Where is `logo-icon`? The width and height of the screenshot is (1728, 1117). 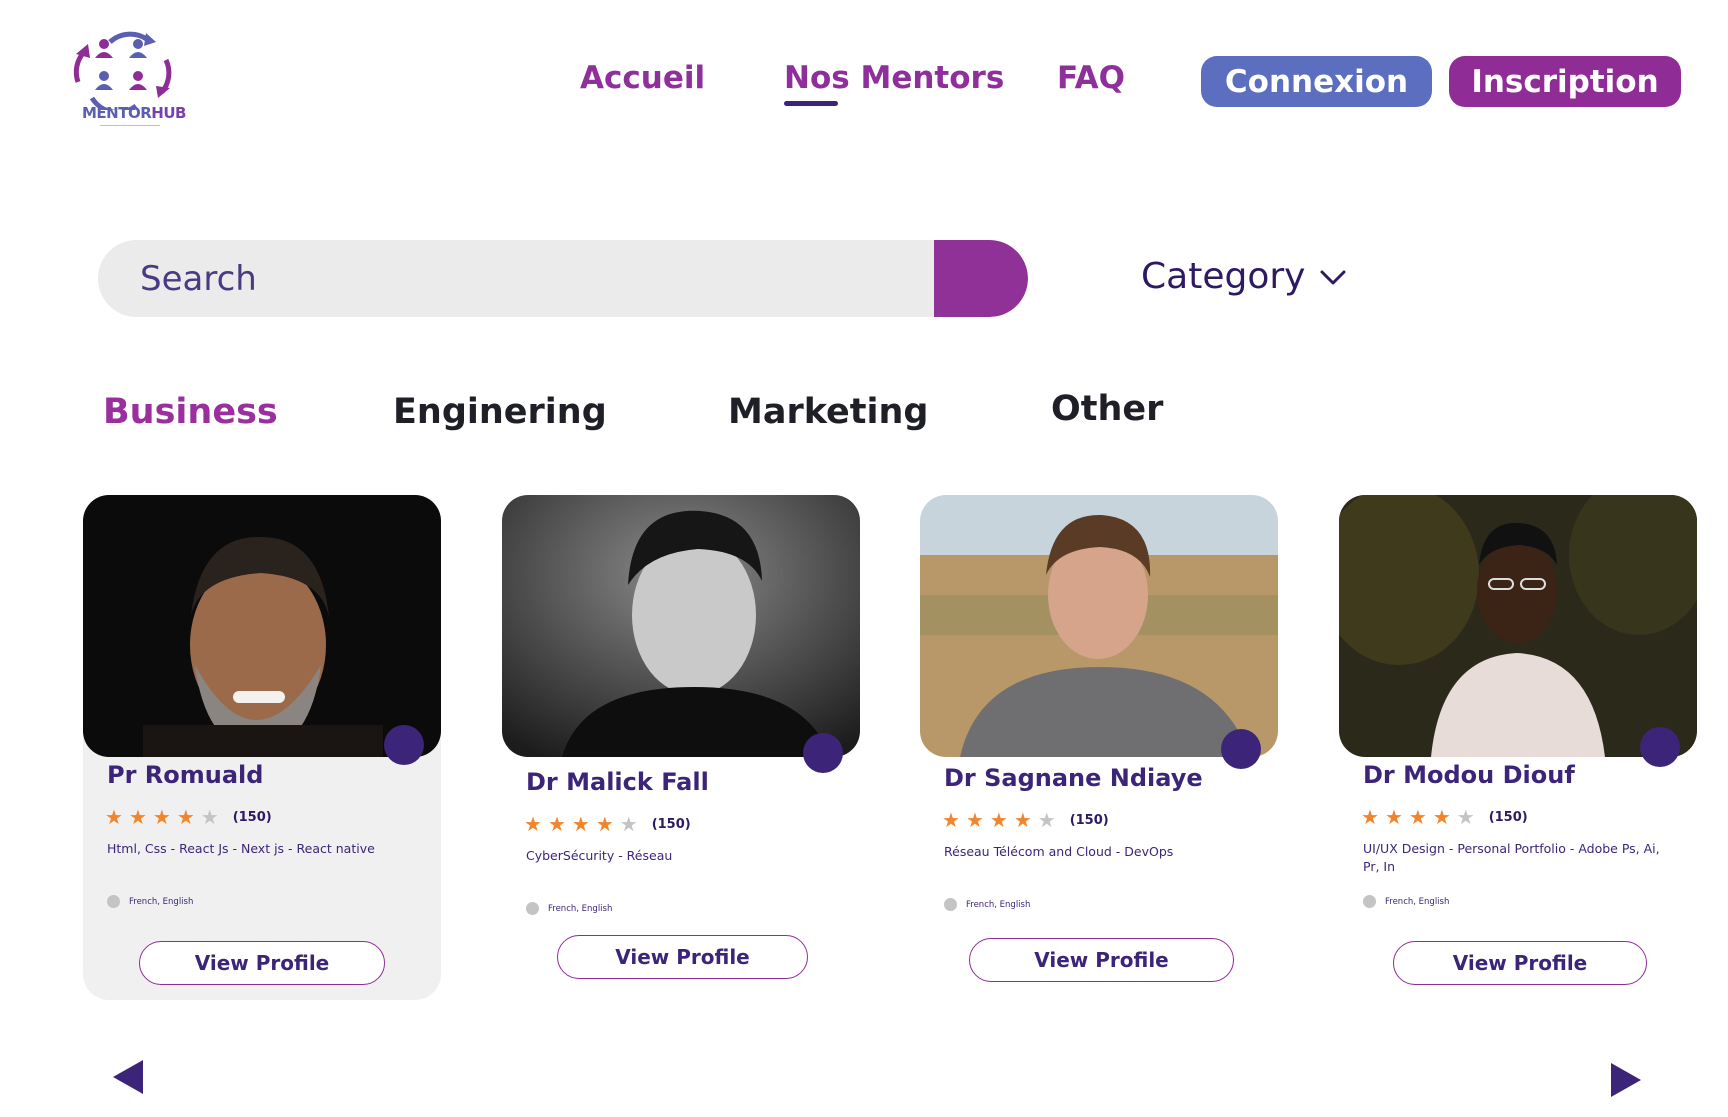
logo-icon is located at coordinates (122, 70).